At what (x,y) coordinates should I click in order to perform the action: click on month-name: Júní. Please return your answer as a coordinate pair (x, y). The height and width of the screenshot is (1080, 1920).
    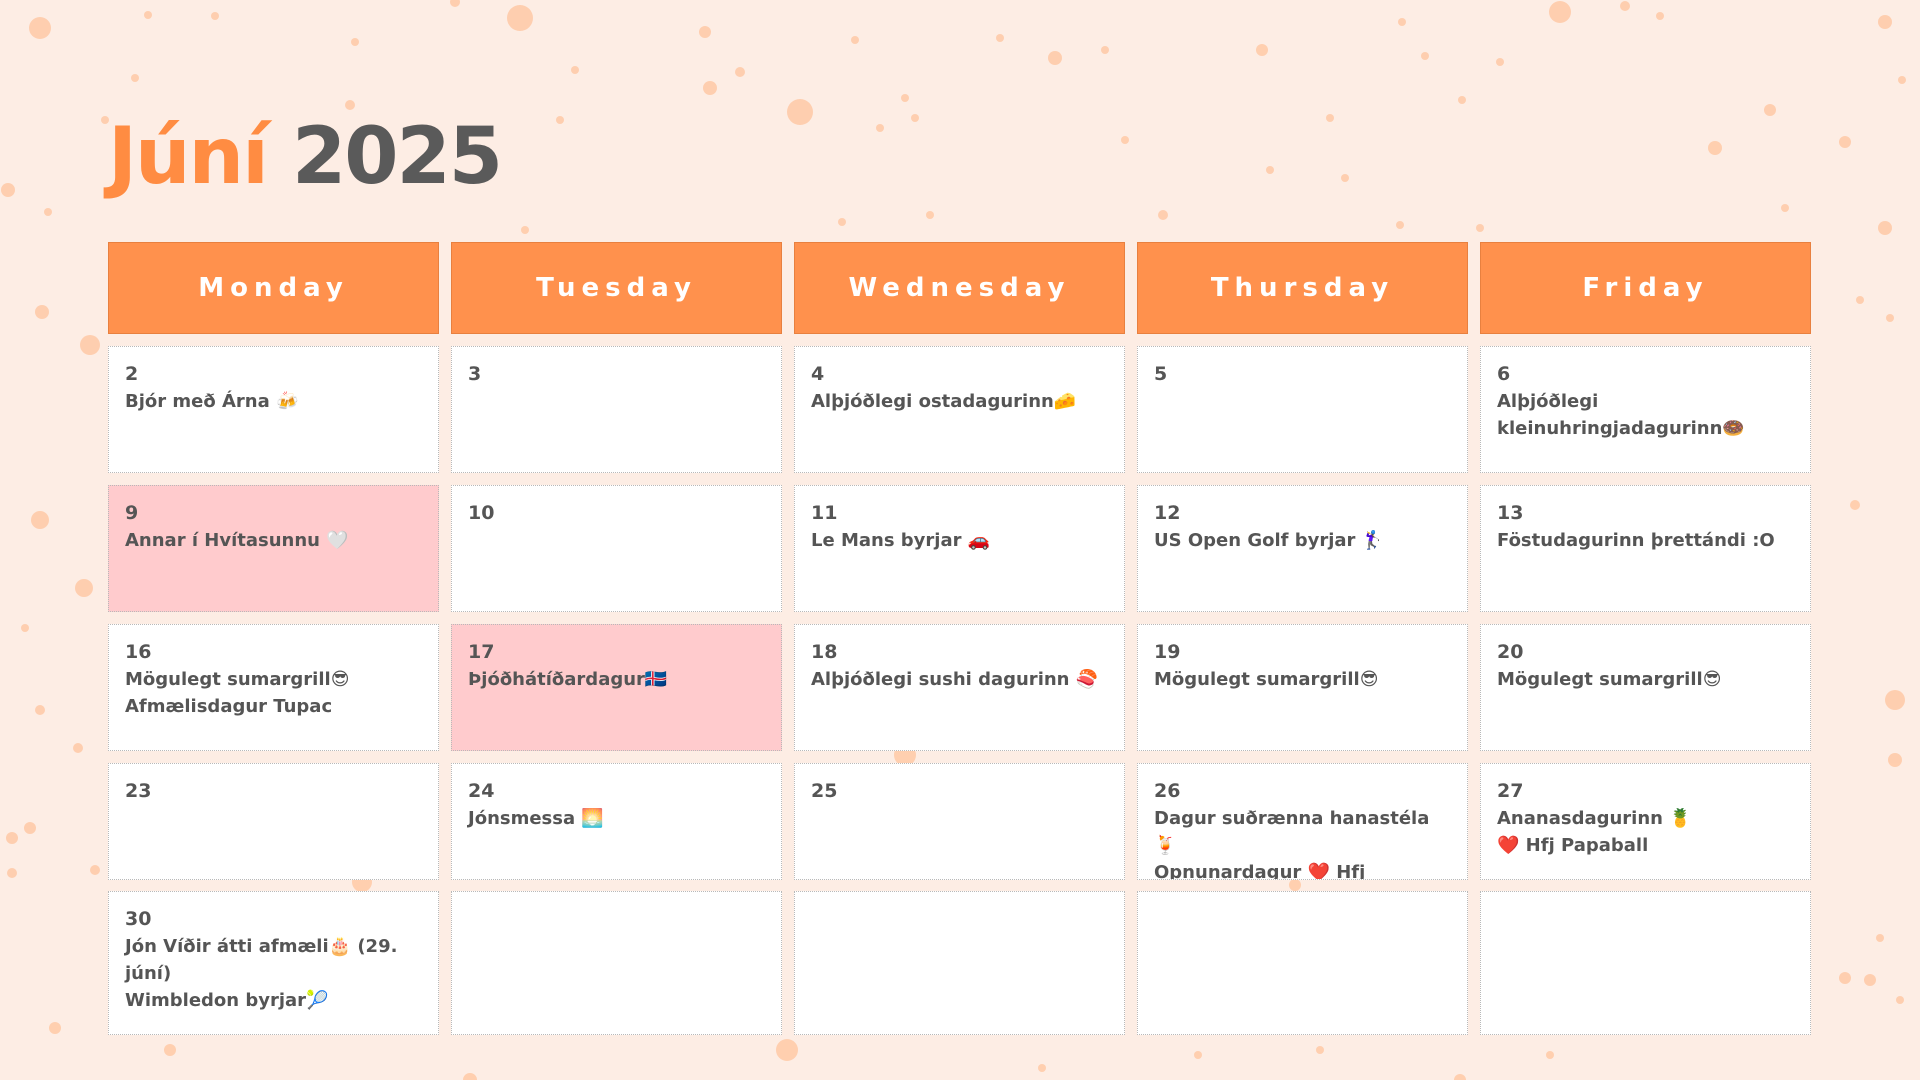
    Looking at the image, I should click on (188, 157).